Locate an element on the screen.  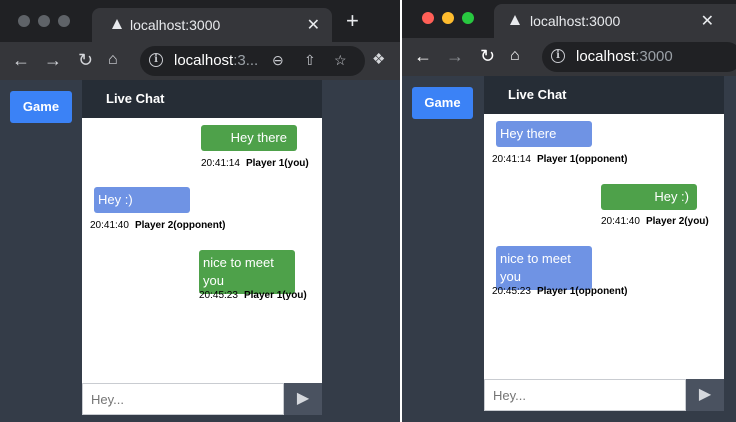
message-meta: 20:41:14 Player 1(you) is located at coordinates (255, 163).